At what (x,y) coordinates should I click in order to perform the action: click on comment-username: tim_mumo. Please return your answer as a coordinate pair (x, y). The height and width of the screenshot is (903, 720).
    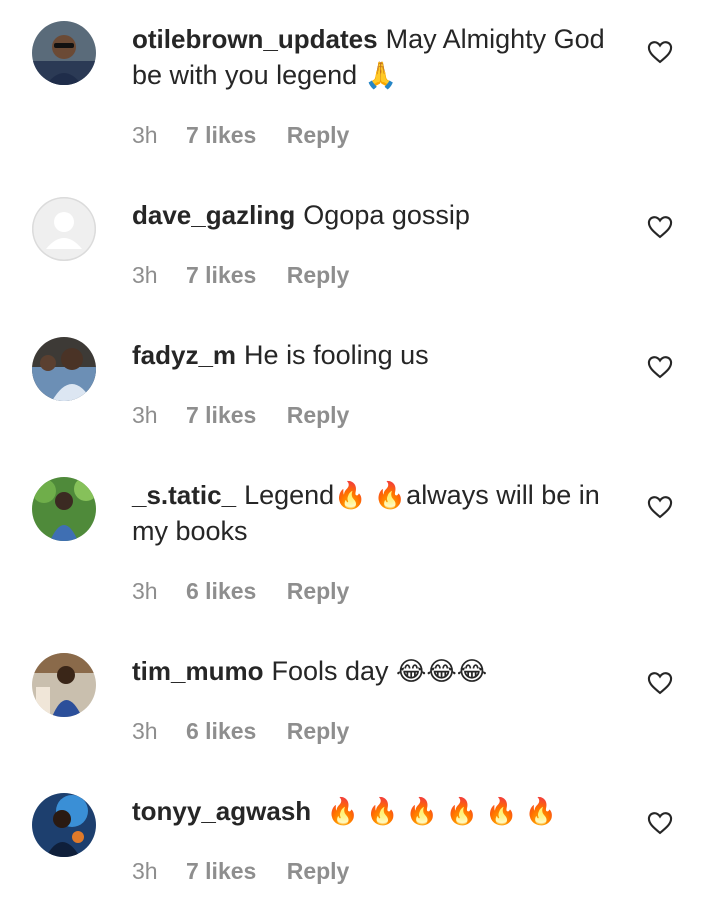
    Looking at the image, I should click on (197, 671).